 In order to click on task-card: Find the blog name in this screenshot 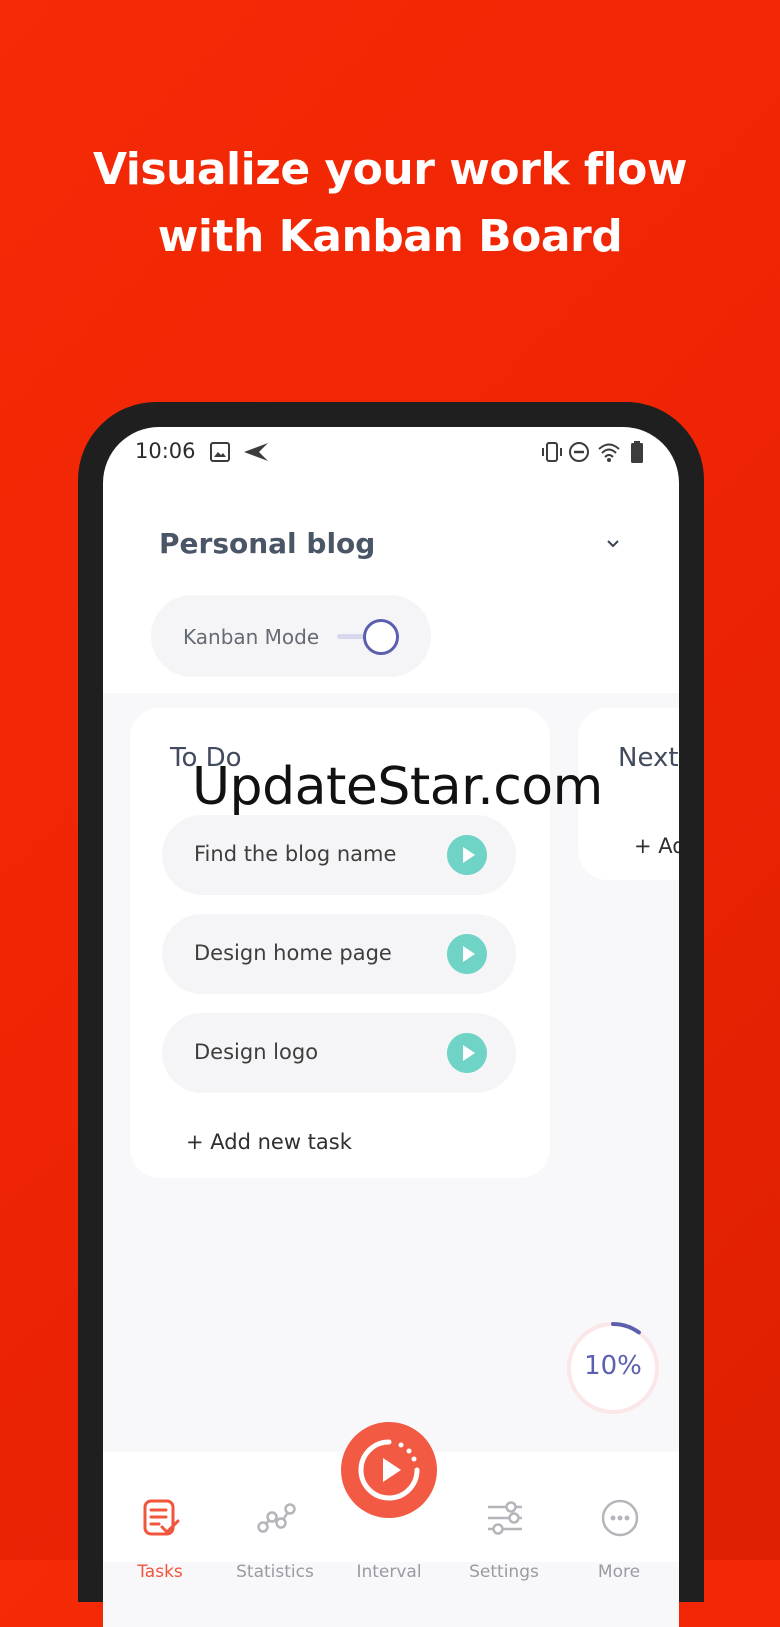, I will do `click(339, 855)`.